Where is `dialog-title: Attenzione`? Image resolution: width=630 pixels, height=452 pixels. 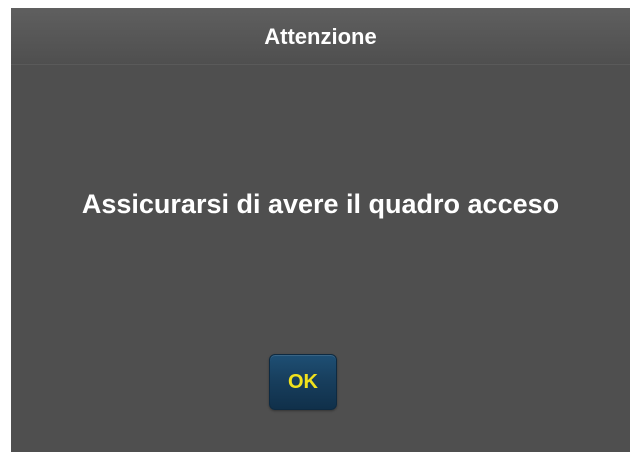 dialog-title: Attenzione is located at coordinates (320, 36).